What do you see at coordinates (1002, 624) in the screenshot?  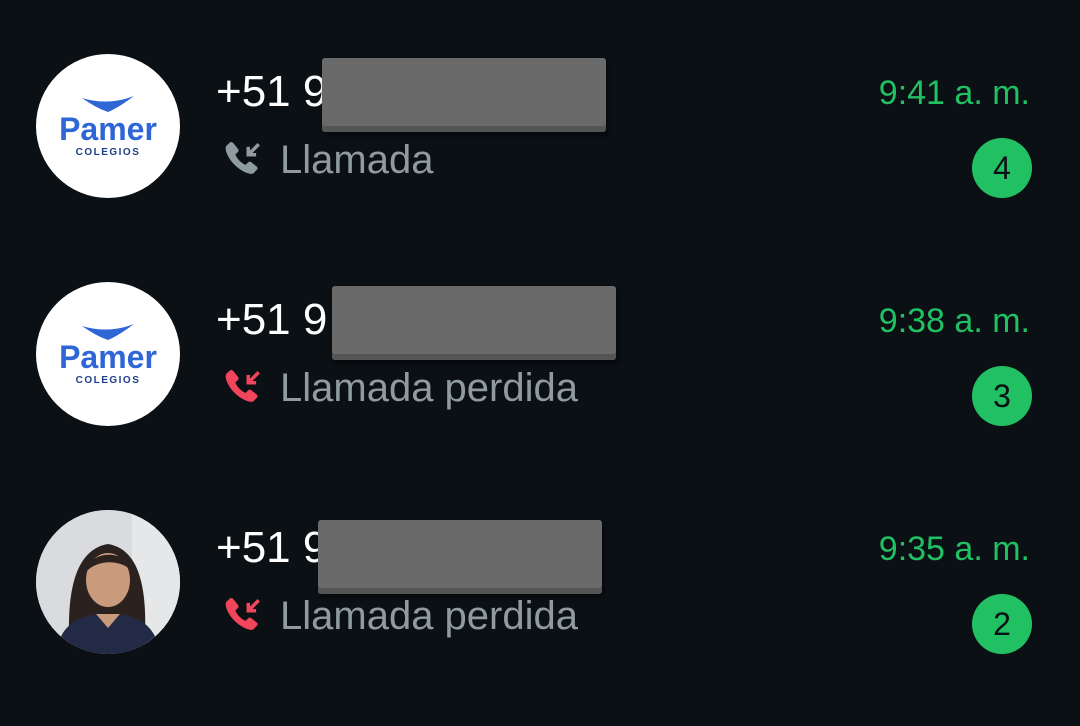 I see `unread-badge: 2` at bounding box center [1002, 624].